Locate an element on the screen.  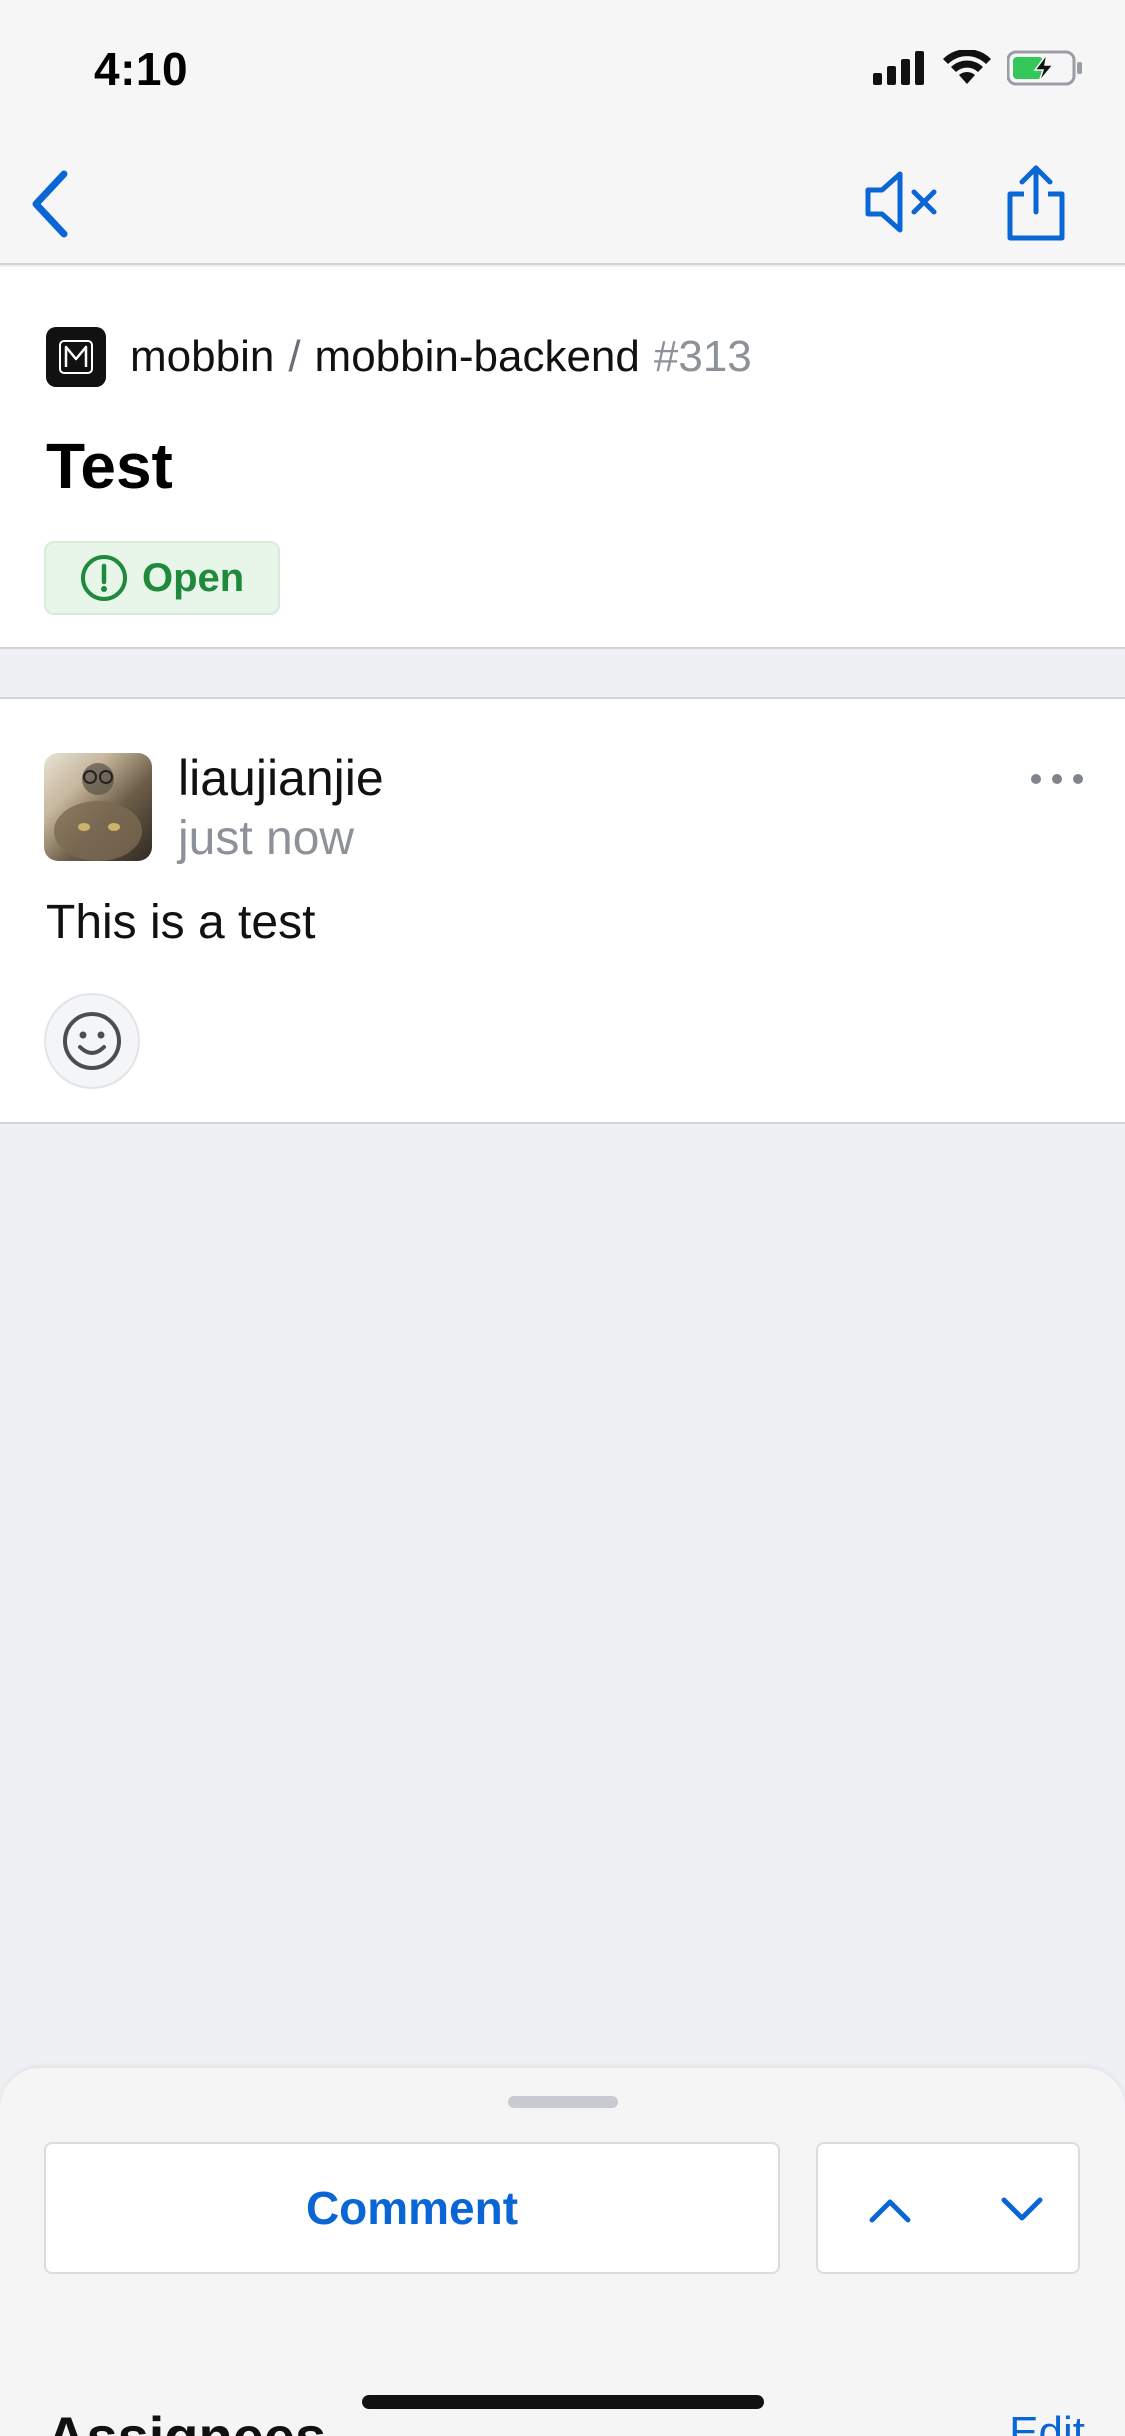
back-button is located at coordinates (57, 204).